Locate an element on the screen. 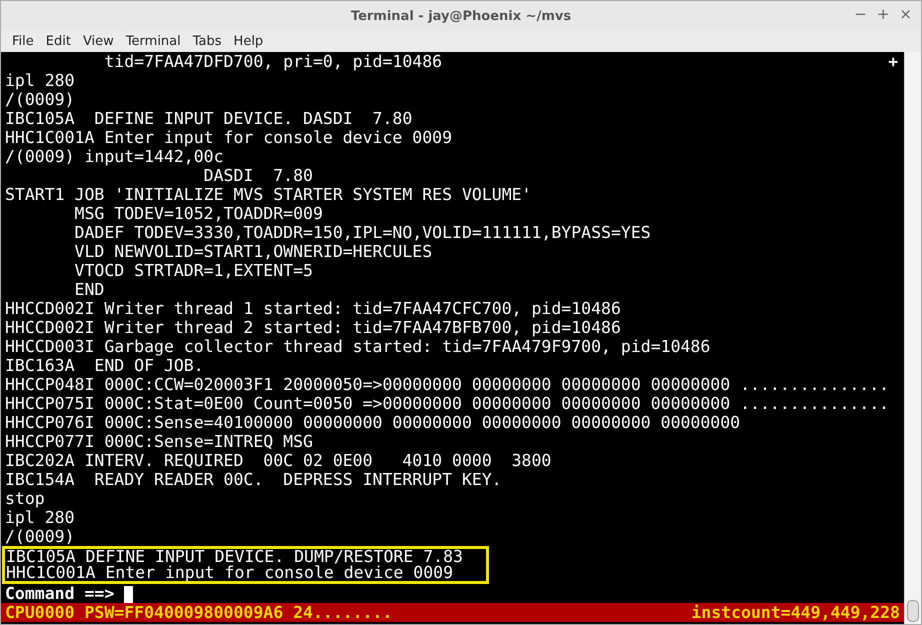 Image resolution: width=922 pixels, height=625 pixels. terminal-line: VTOCD STRTADR=1,EXTENT=5 is located at coordinates (193, 270).